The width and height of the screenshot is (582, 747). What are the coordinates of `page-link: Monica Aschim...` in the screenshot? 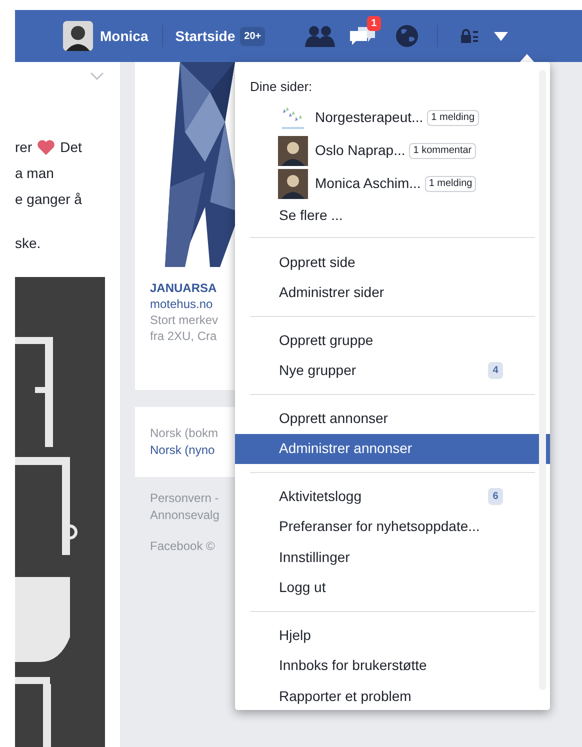 It's located at (368, 183).